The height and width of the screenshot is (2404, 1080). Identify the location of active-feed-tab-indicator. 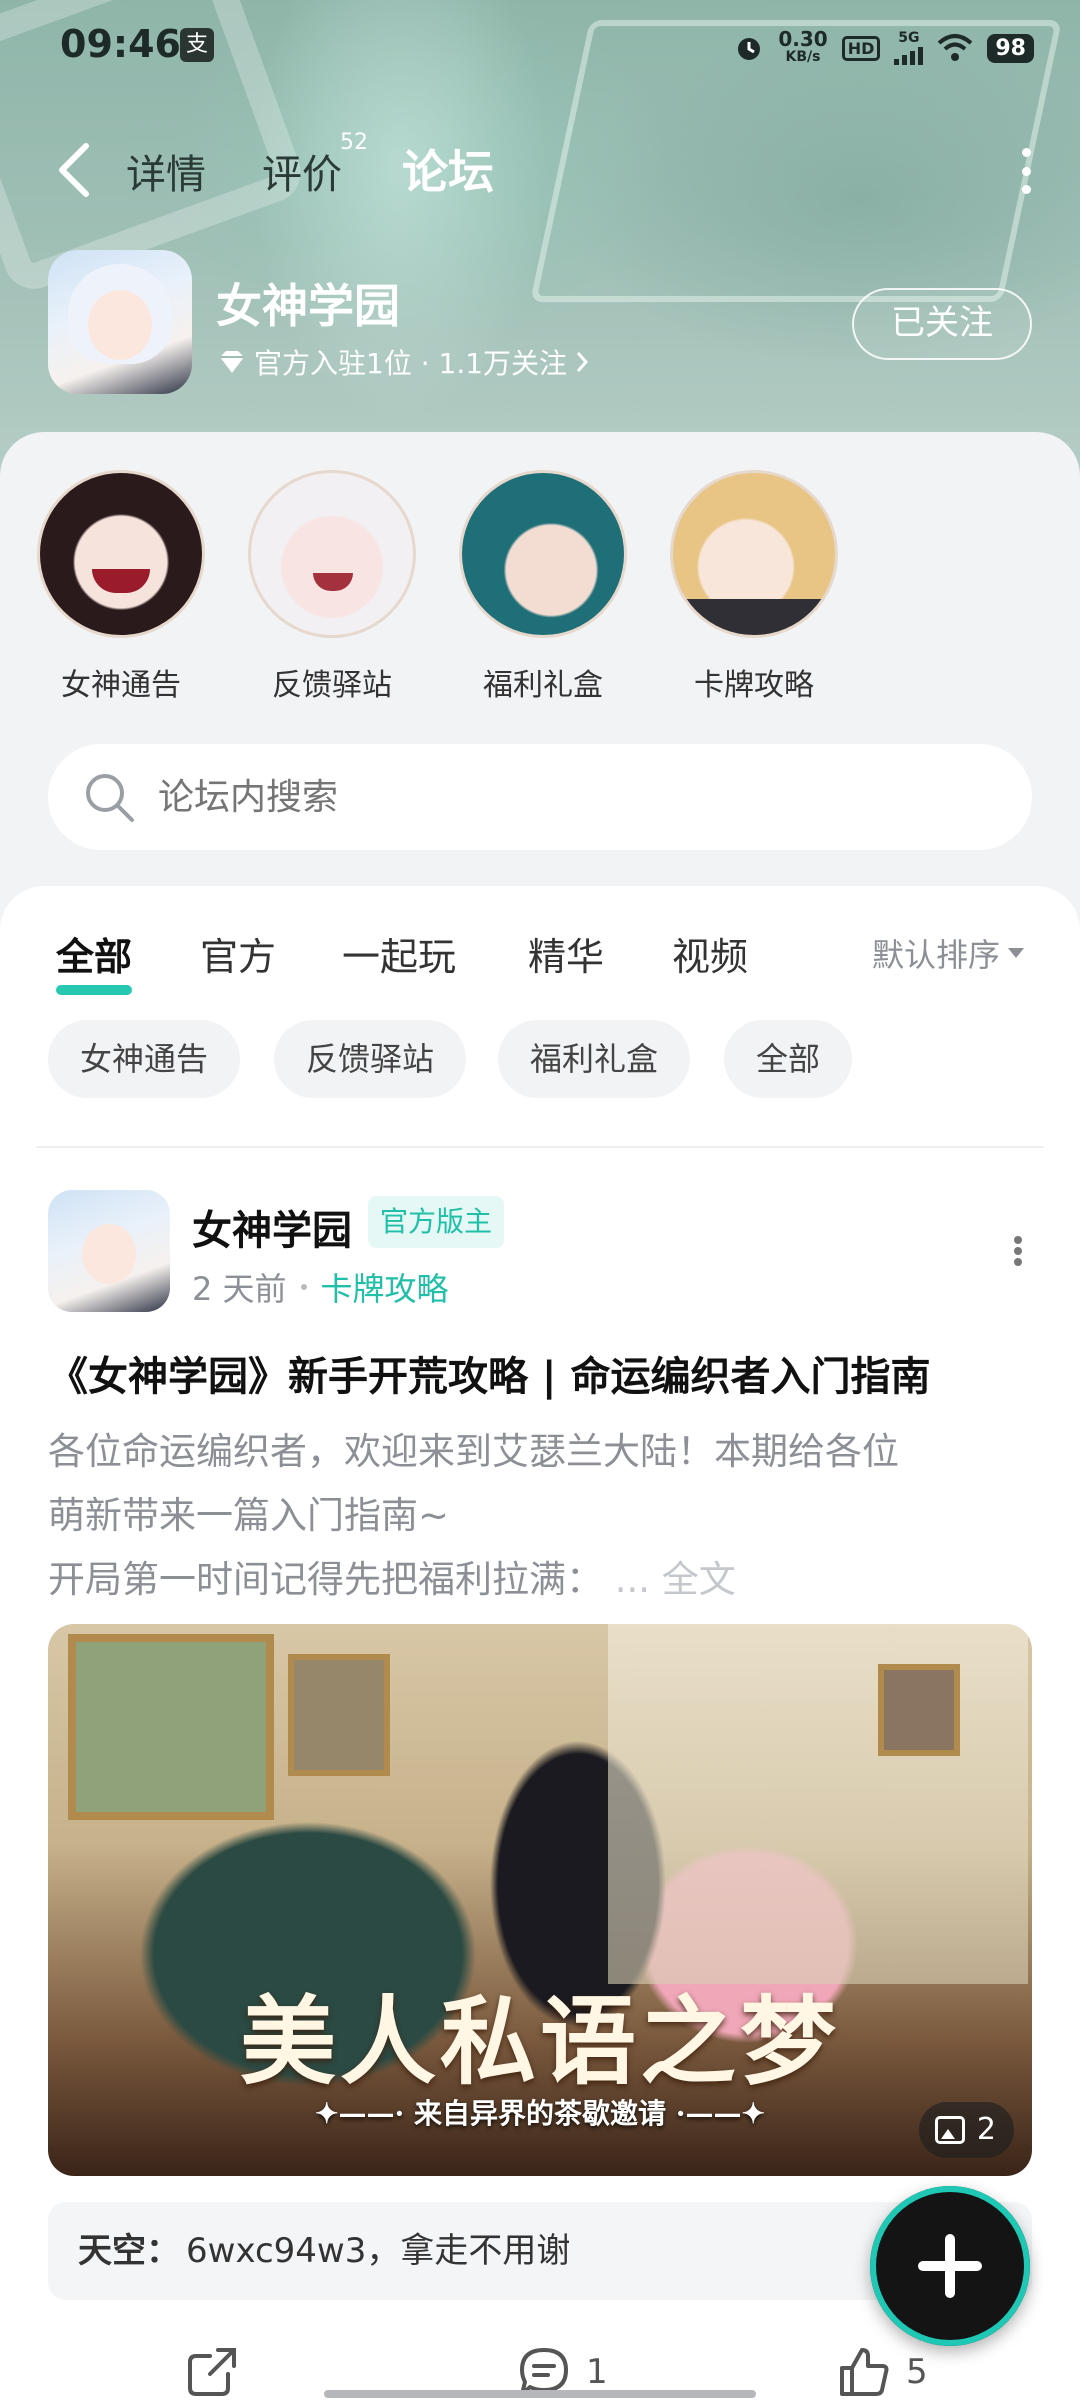
(94, 990).